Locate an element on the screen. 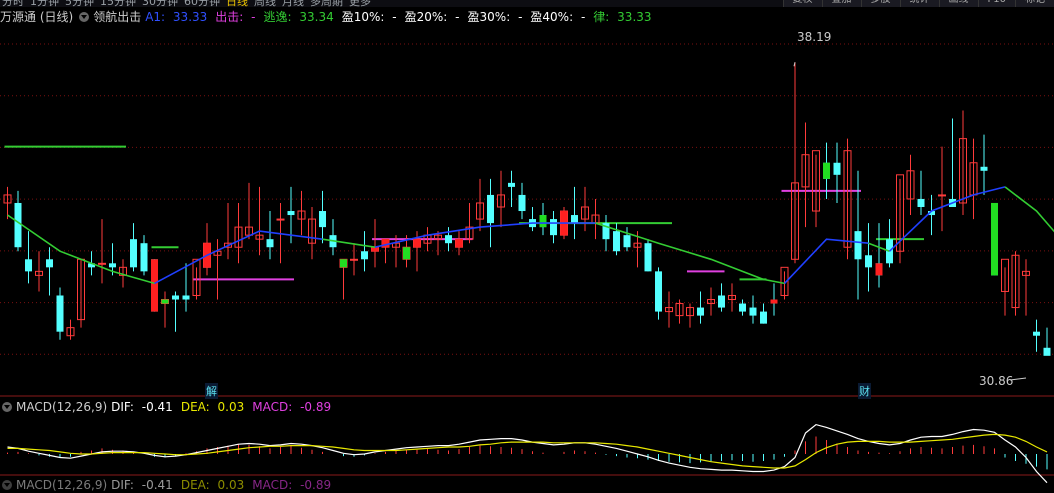  dea-line is located at coordinates (527, 451).